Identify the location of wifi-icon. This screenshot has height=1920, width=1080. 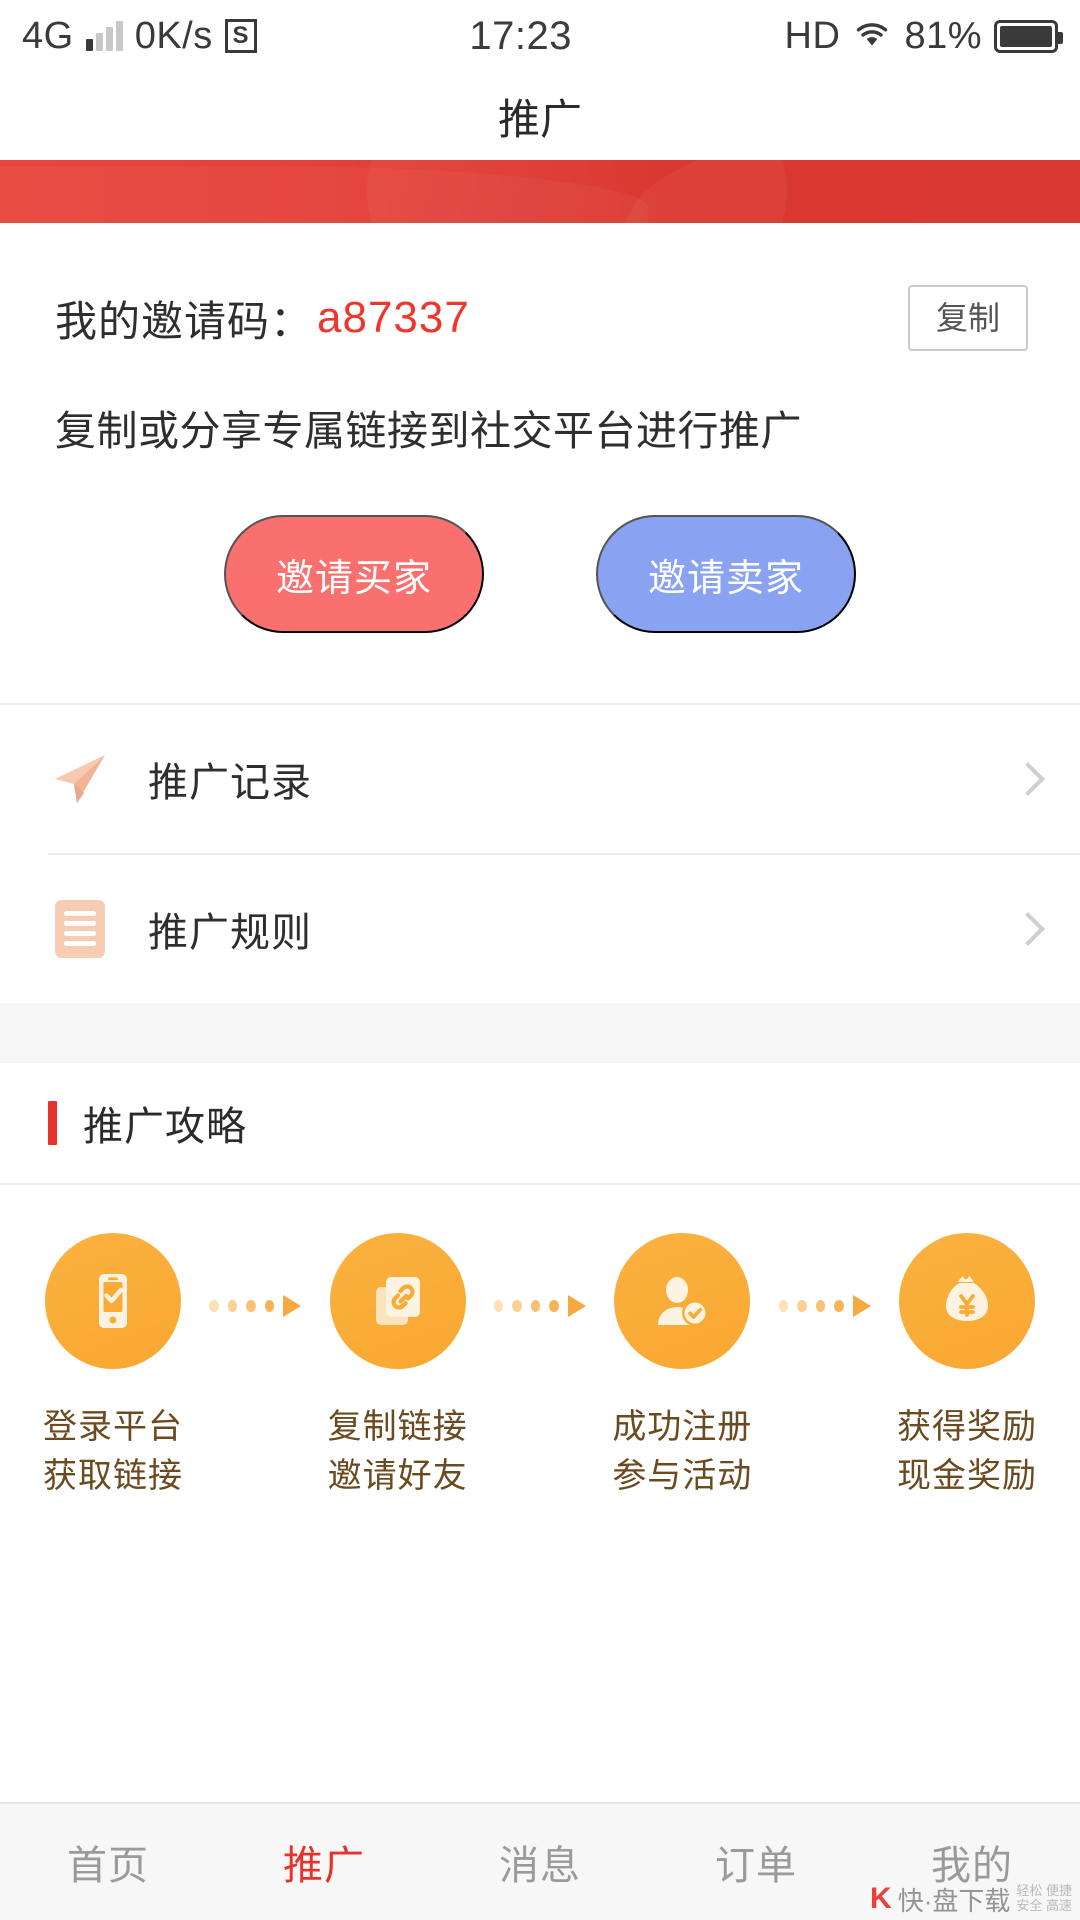
(872, 36).